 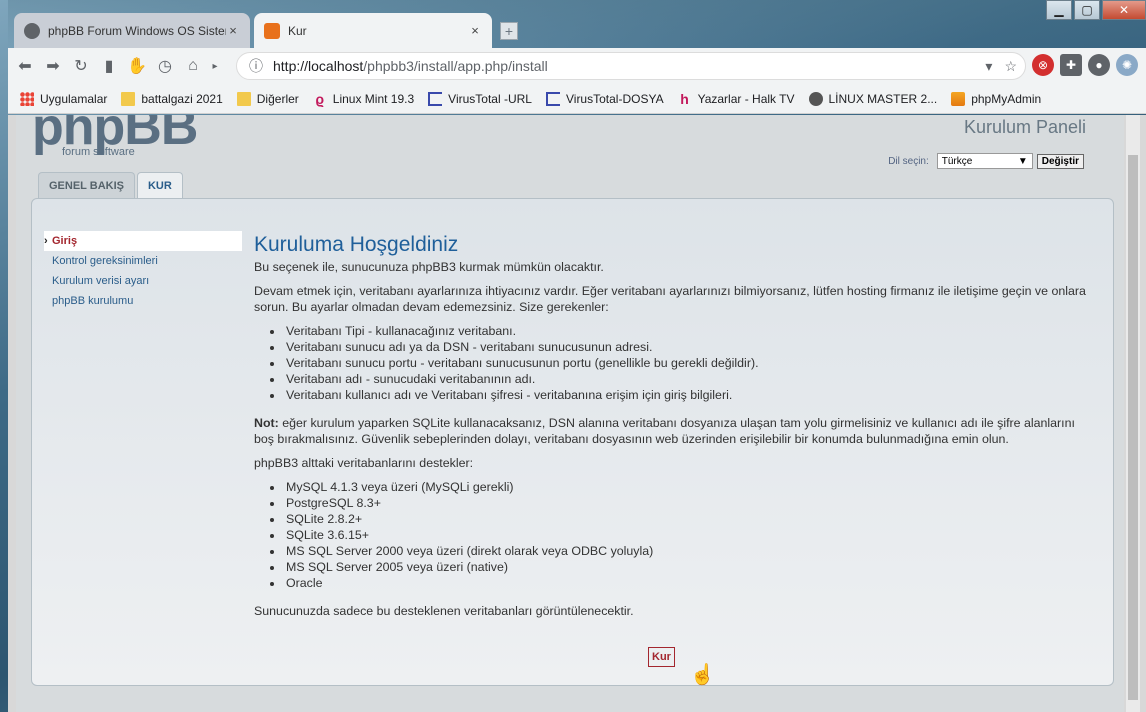 I want to click on info-icon: ⓘ, so click(x=256, y=66).